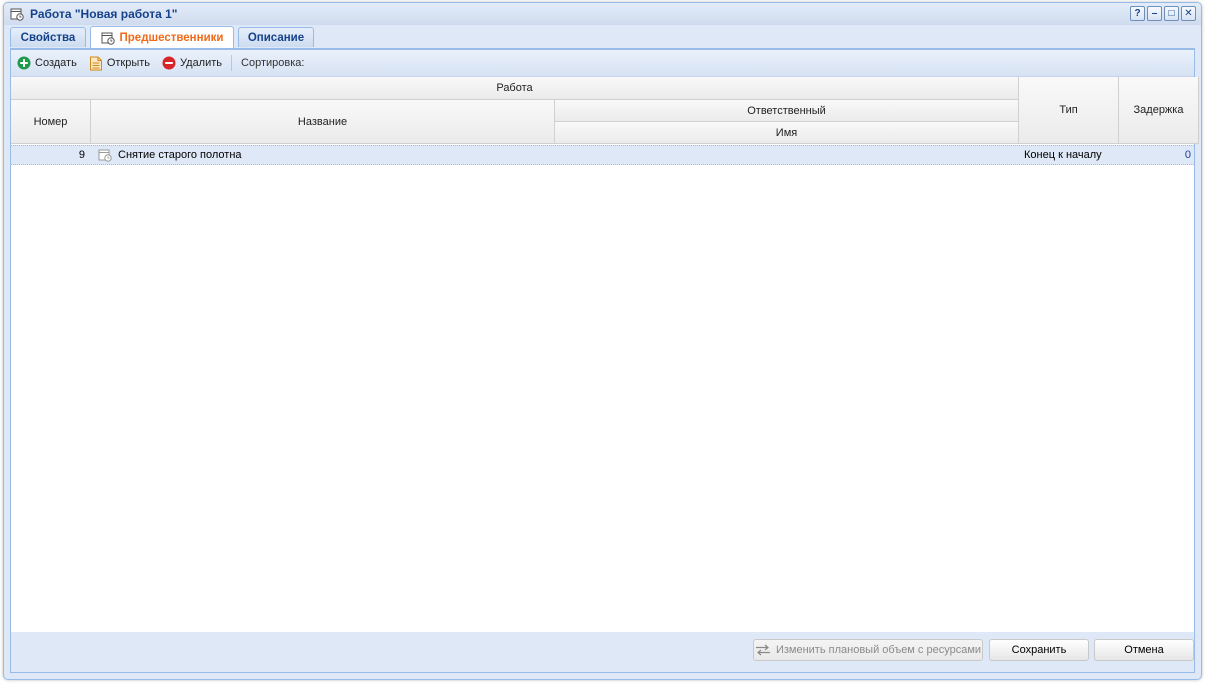  What do you see at coordinates (56, 63) in the screenshot?
I see `create-label: Создать` at bounding box center [56, 63].